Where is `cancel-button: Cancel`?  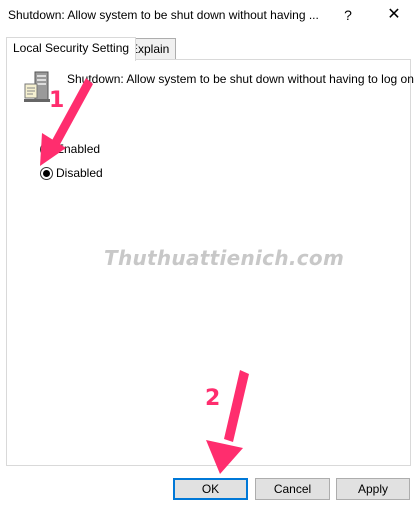 cancel-button: Cancel is located at coordinates (292, 489).